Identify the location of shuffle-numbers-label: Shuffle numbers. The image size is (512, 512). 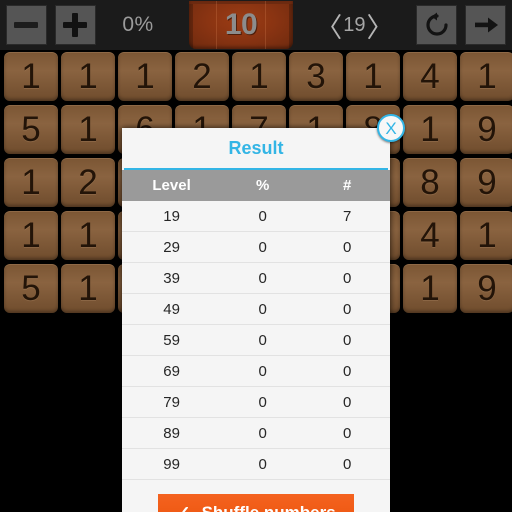
(269, 507).